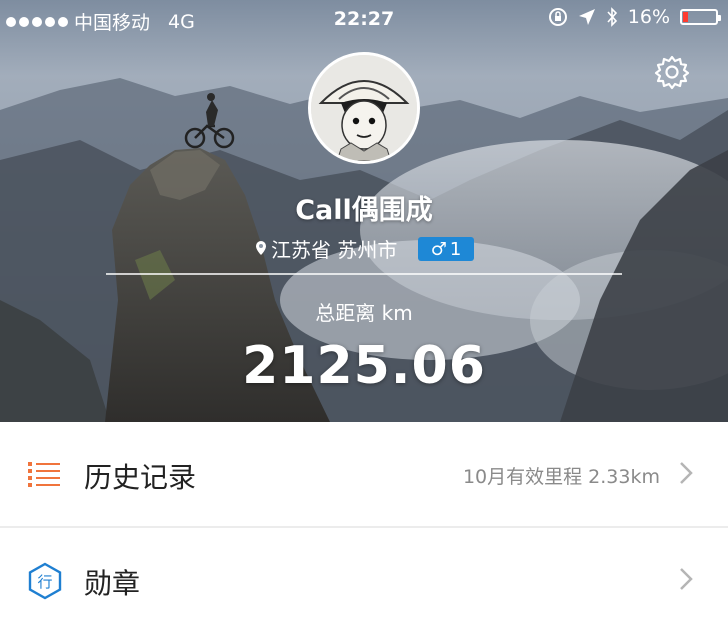 The width and height of the screenshot is (728, 624). What do you see at coordinates (364, 19) in the screenshot?
I see `status-bar: 中国移动 4G 22:27 16%` at bounding box center [364, 19].